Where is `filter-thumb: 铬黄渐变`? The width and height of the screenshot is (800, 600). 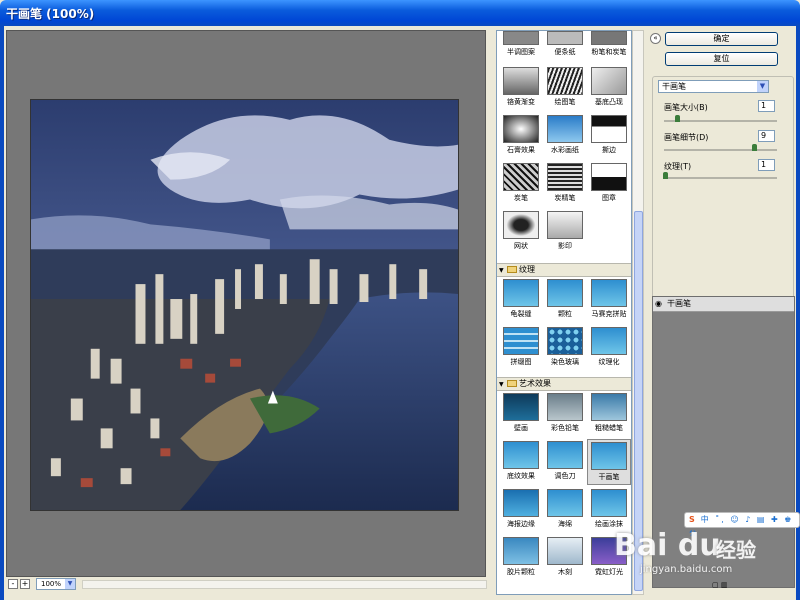
filter-thumb: 铬黄渐变 is located at coordinates (521, 87).